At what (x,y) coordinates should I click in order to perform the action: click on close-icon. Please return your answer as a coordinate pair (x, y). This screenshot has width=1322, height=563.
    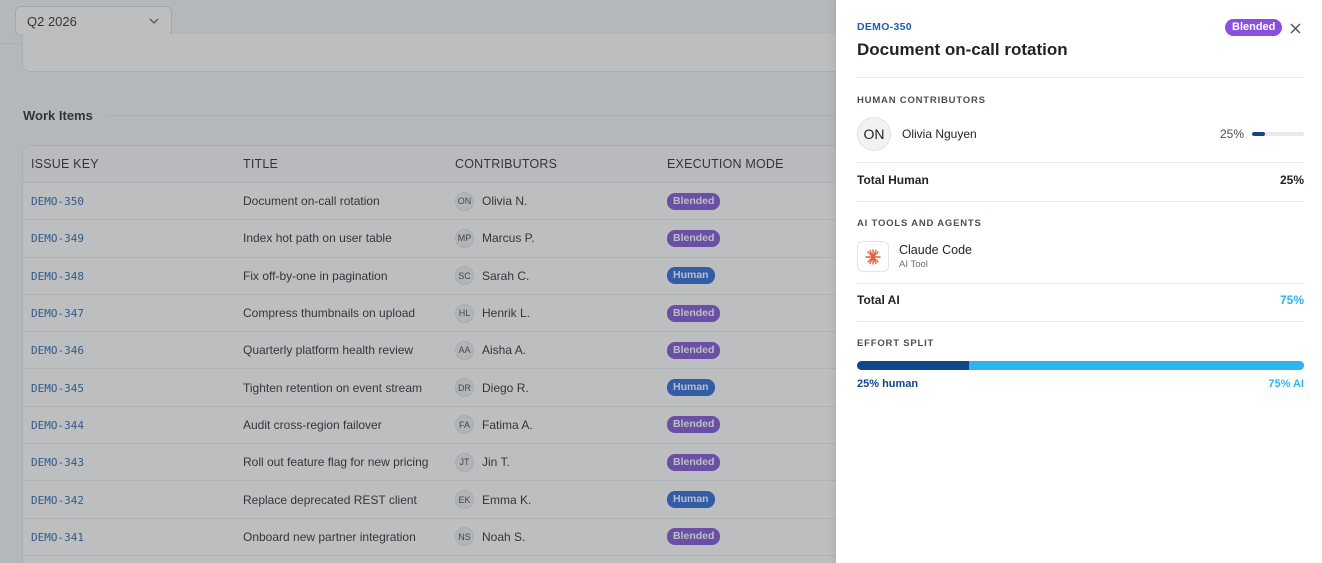
    Looking at the image, I should click on (1295, 28).